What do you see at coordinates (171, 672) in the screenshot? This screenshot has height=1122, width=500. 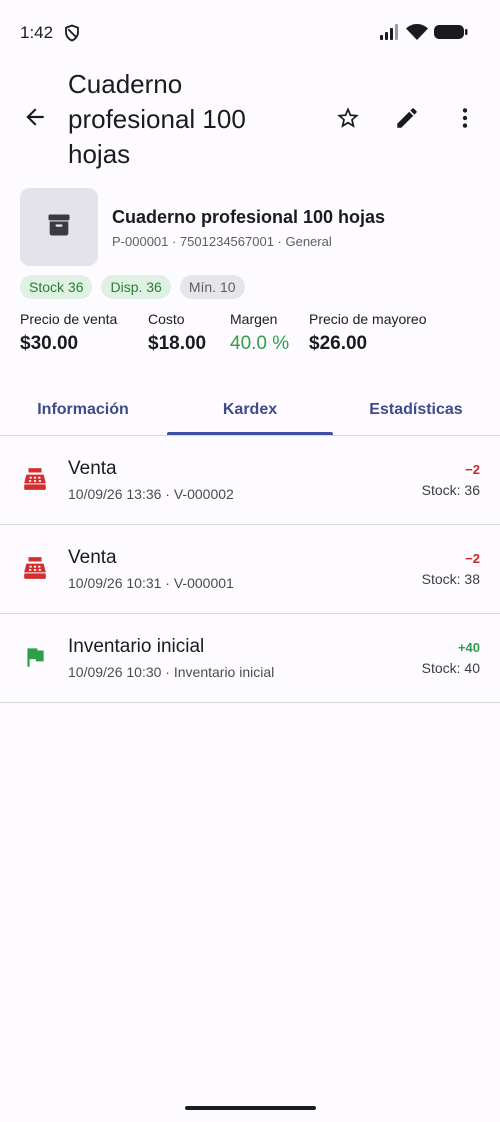 I see `movement-subtitle: 10/09/26 10:30 · Inventario inicial` at bounding box center [171, 672].